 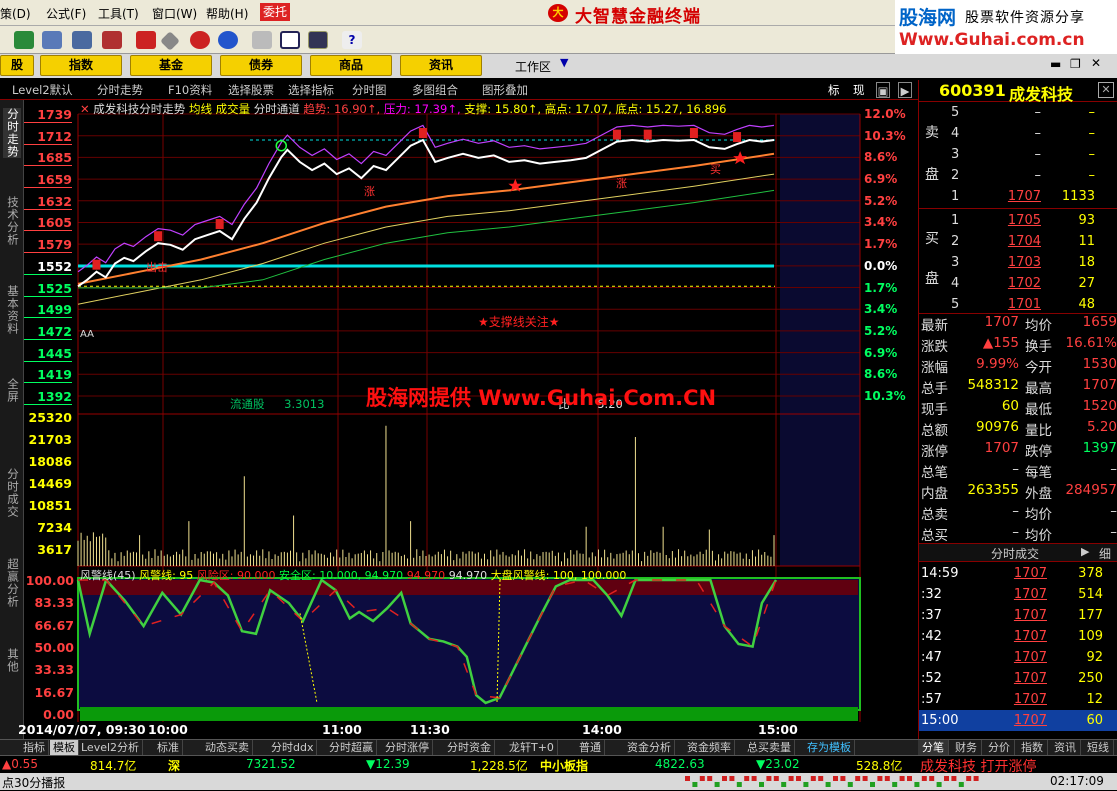 What do you see at coordinates (227, 13) in the screenshot?
I see `menu-help: 帮助(H)` at bounding box center [227, 13].